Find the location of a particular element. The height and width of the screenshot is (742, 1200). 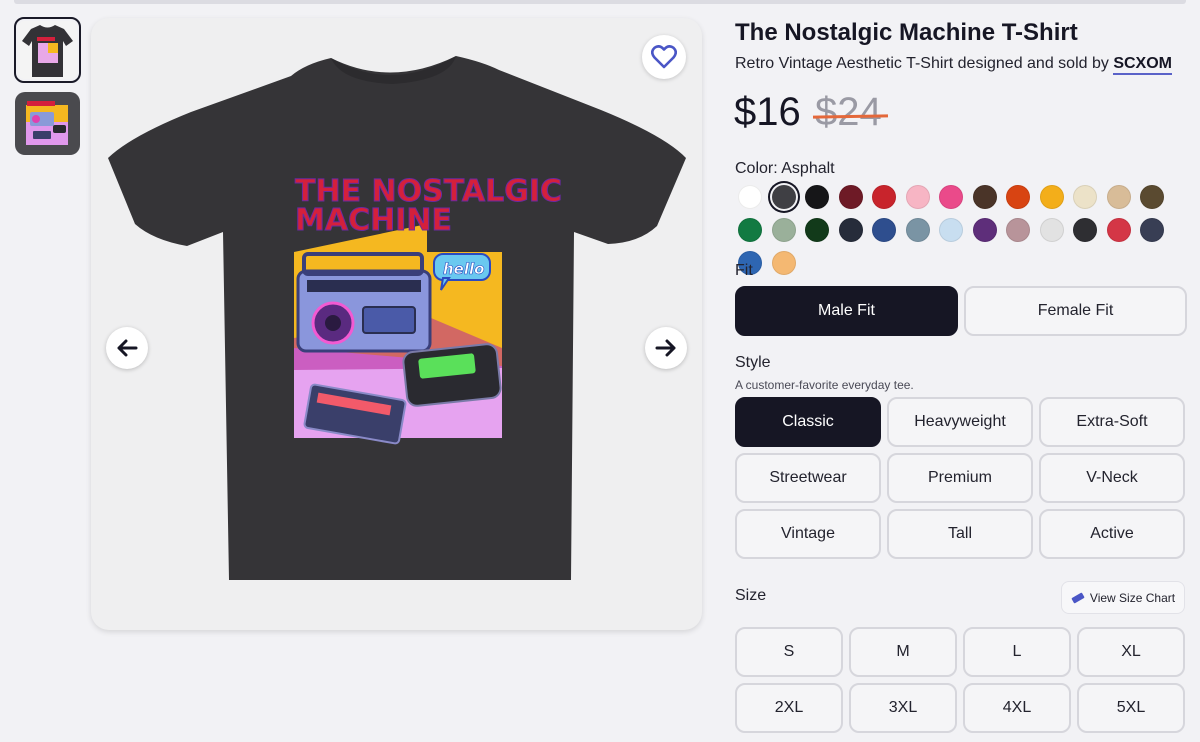

size-options: S M L XL 2XL 3XL 4XL 5XL is located at coordinates (960, 680).